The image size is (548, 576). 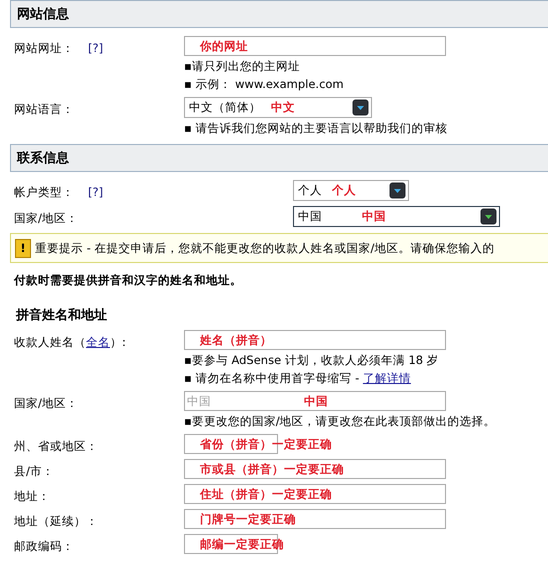 What do you see at coordinates (279, 158) in the screenshot?
I see `section-header: 联系信息` at bounding box center [279, 158].